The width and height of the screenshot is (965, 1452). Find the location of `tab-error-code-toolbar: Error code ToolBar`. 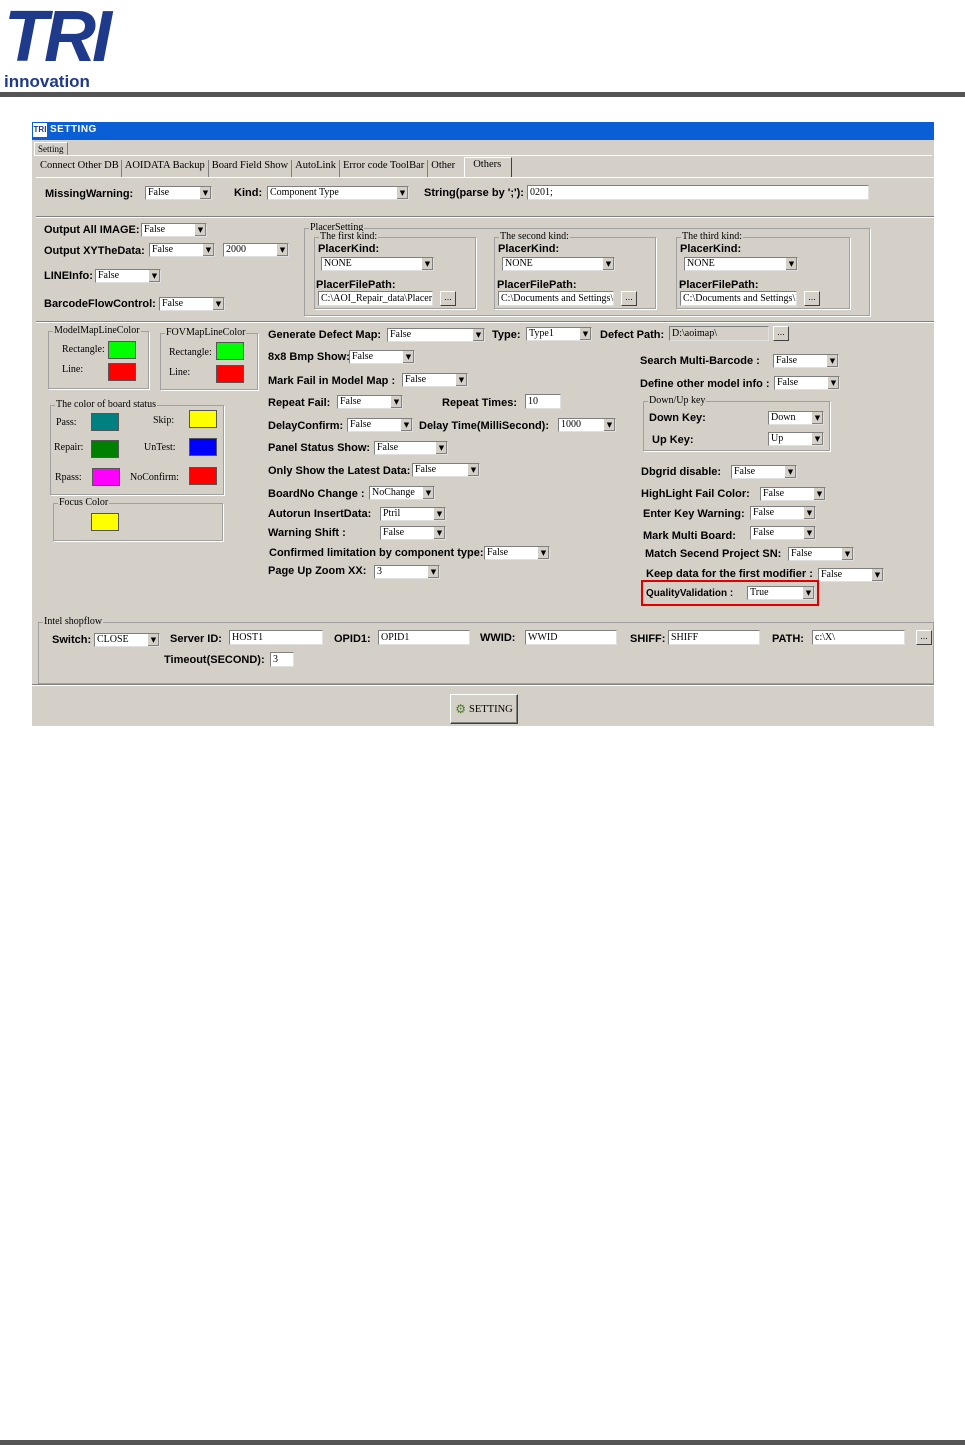

tab-error-code-toolbar: Error code ToolBar is located at coordinates (384, 169).